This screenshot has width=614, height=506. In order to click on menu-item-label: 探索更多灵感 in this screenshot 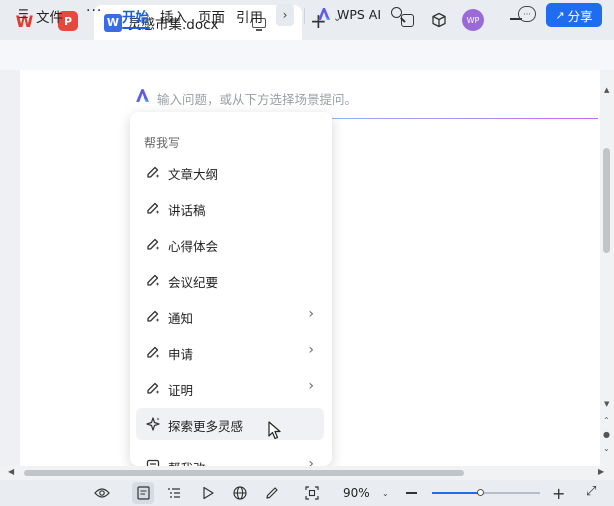, I will do `click(206, 426)`.